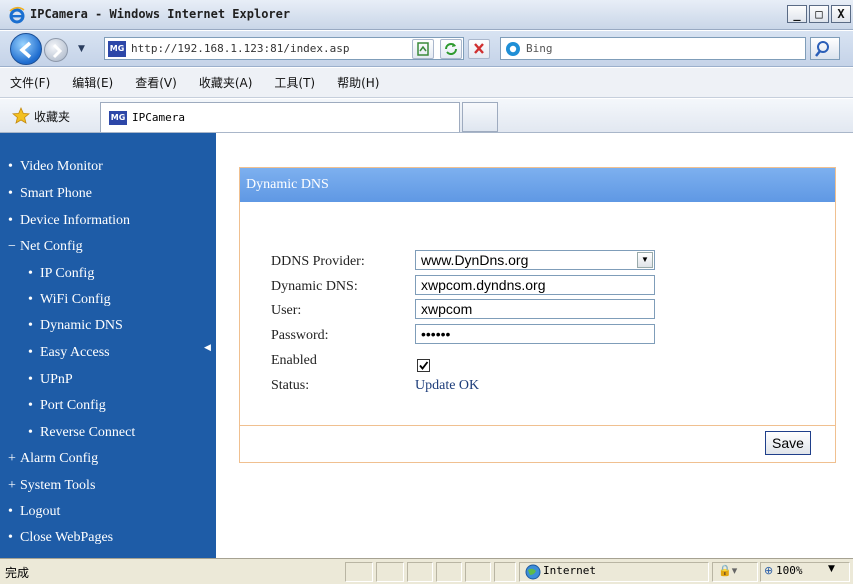 This screenshot has height=584, width=853. I want to click on bing-icon, so click(513, 49).